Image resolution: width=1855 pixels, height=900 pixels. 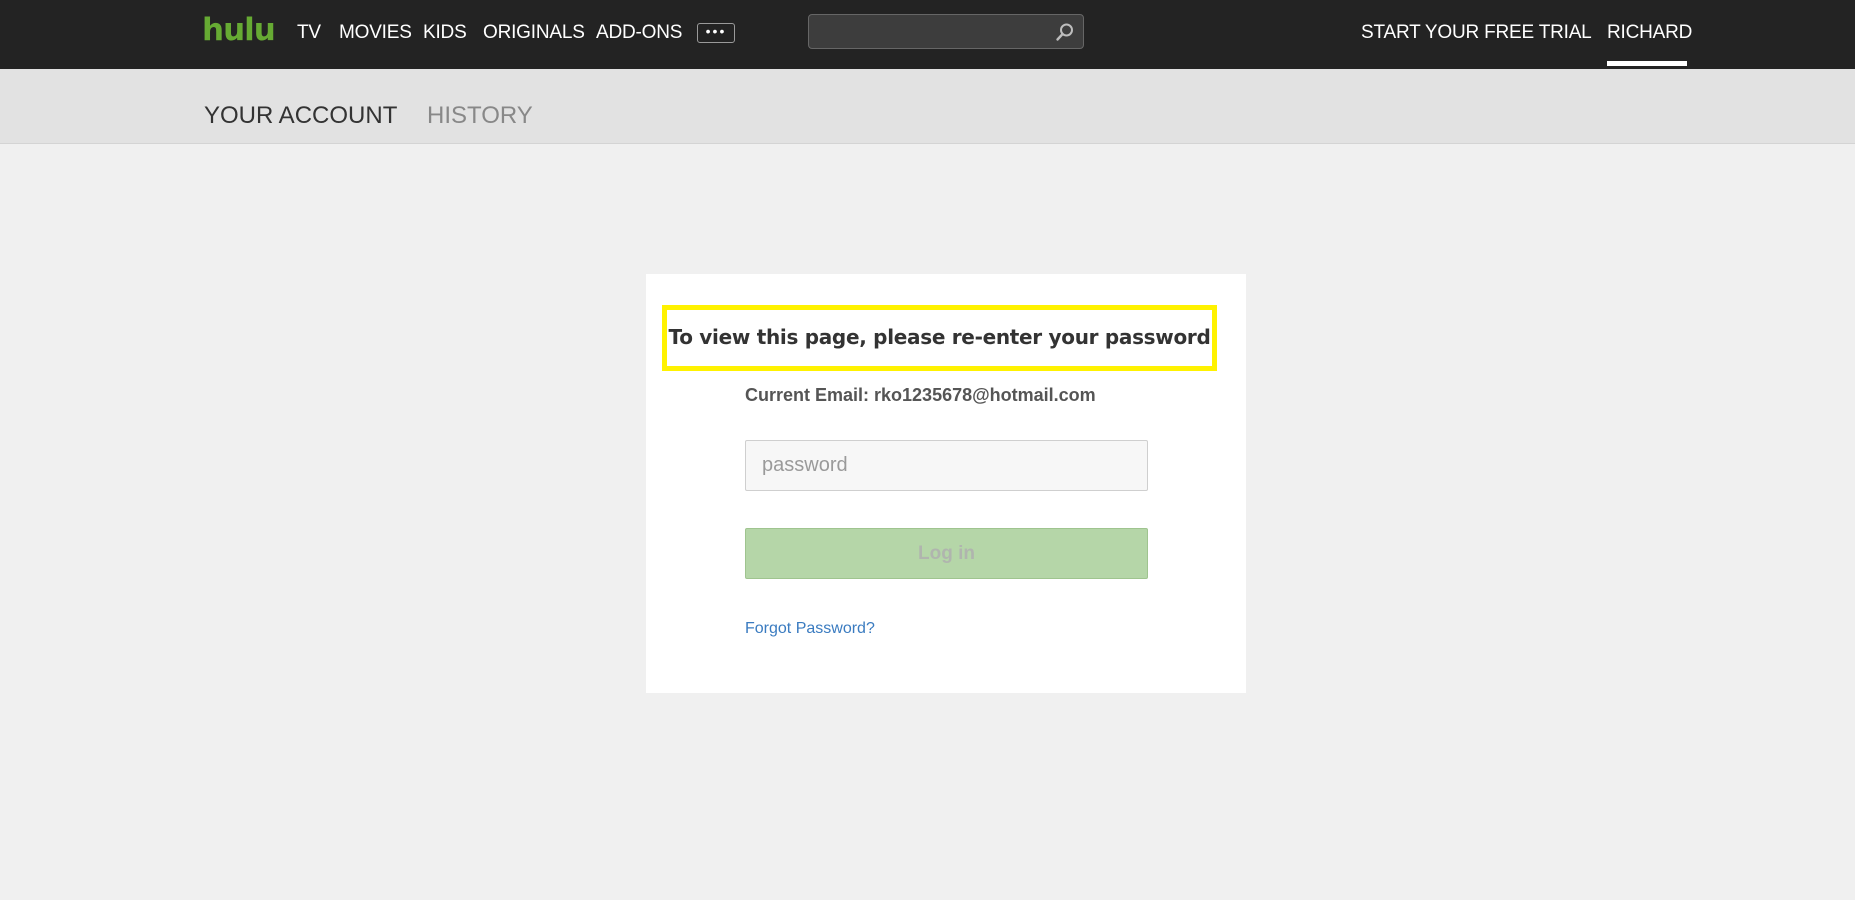 What do you see at coordinates (375, 33) in the screenshot?
I see `nav-movies: MOVIES` at bounding box center [375, 33].